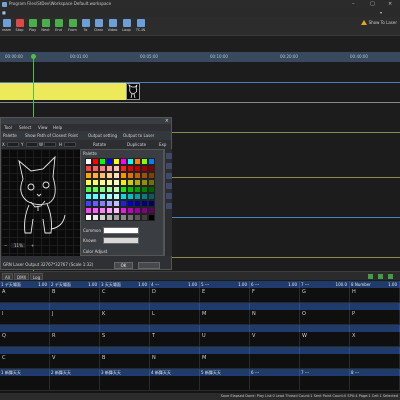 The width and height of the screenshot is (400, 400). What do you see at coordinates (125, 339) in the screenshot?
I see `cue-cell-key: S` at bounding box center [125, 339].